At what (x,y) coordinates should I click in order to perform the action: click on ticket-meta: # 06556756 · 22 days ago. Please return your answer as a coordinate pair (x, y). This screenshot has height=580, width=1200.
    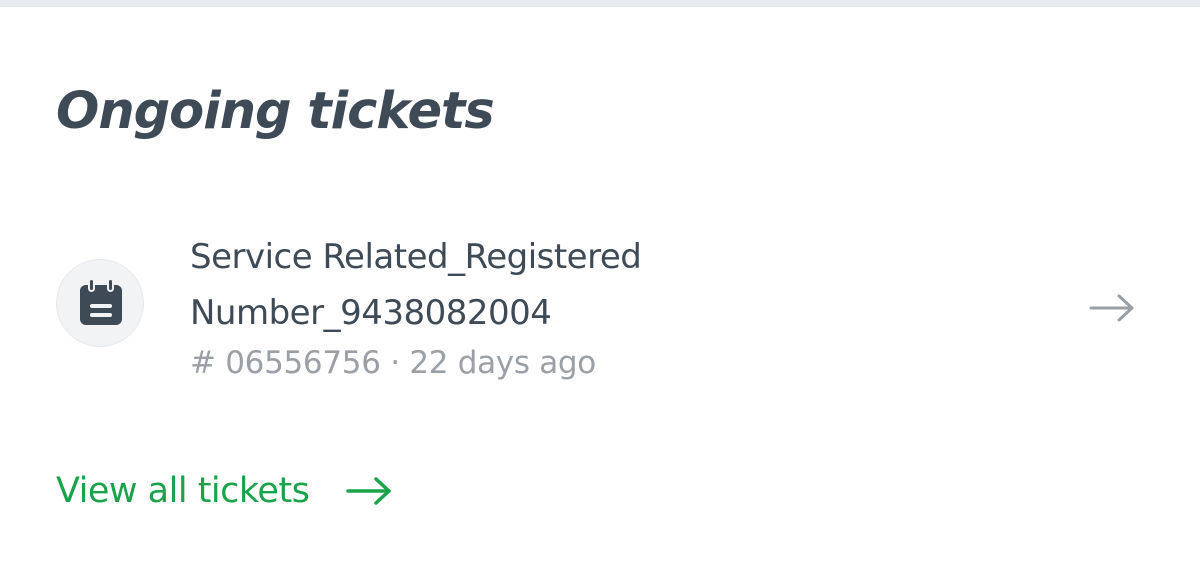
    Looking at the image, I should click on (393, 363).